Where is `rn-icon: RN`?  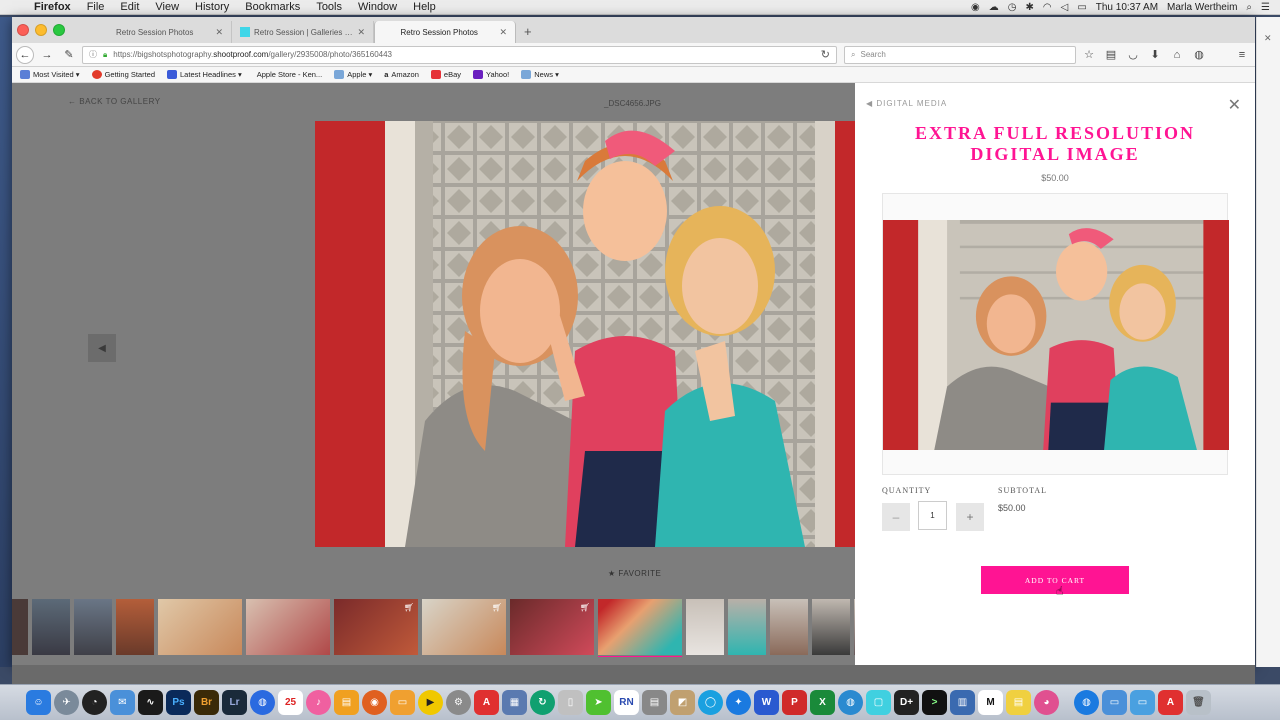 rn-icon: RN is located at coordinates (626, 702).